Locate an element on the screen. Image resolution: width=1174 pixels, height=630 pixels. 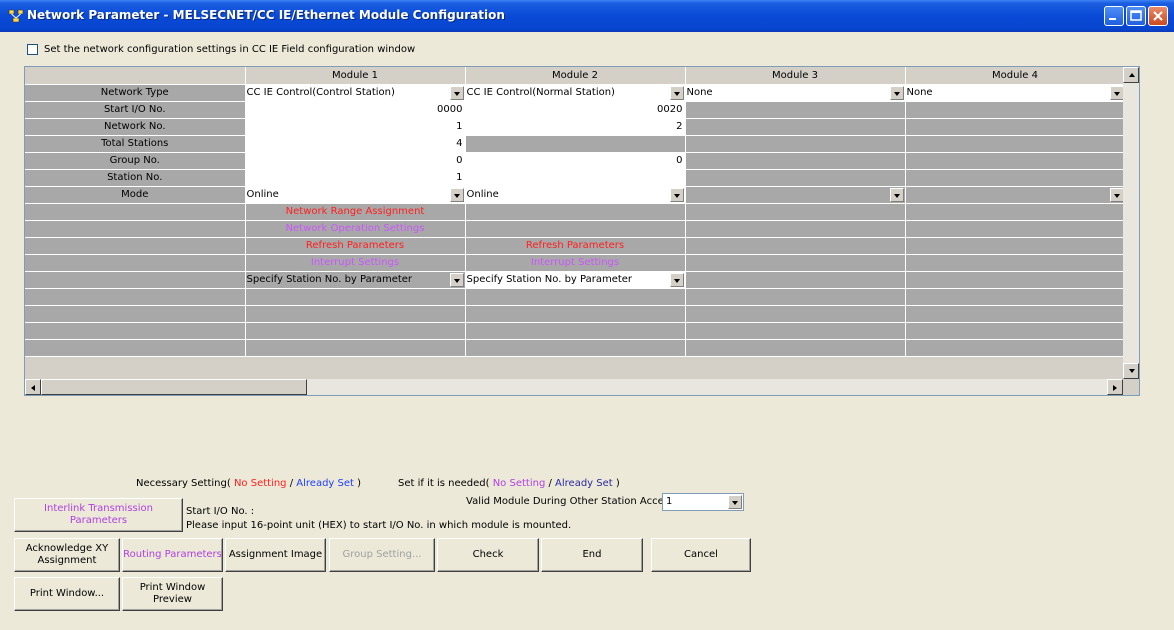
maximize-icon is located at coordinates (1136, 15).